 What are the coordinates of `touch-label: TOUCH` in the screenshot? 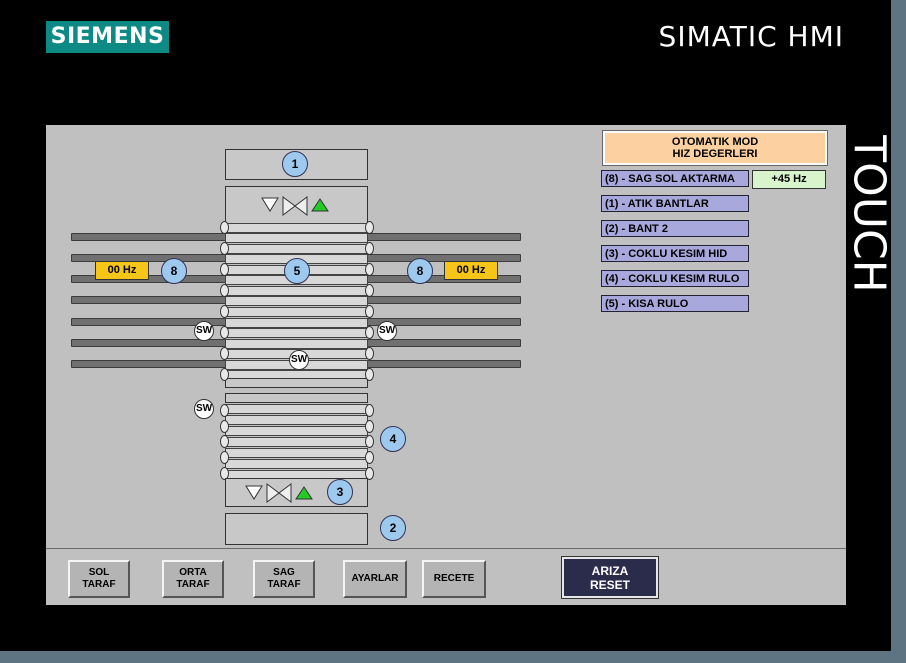 It's located at (869, 213).